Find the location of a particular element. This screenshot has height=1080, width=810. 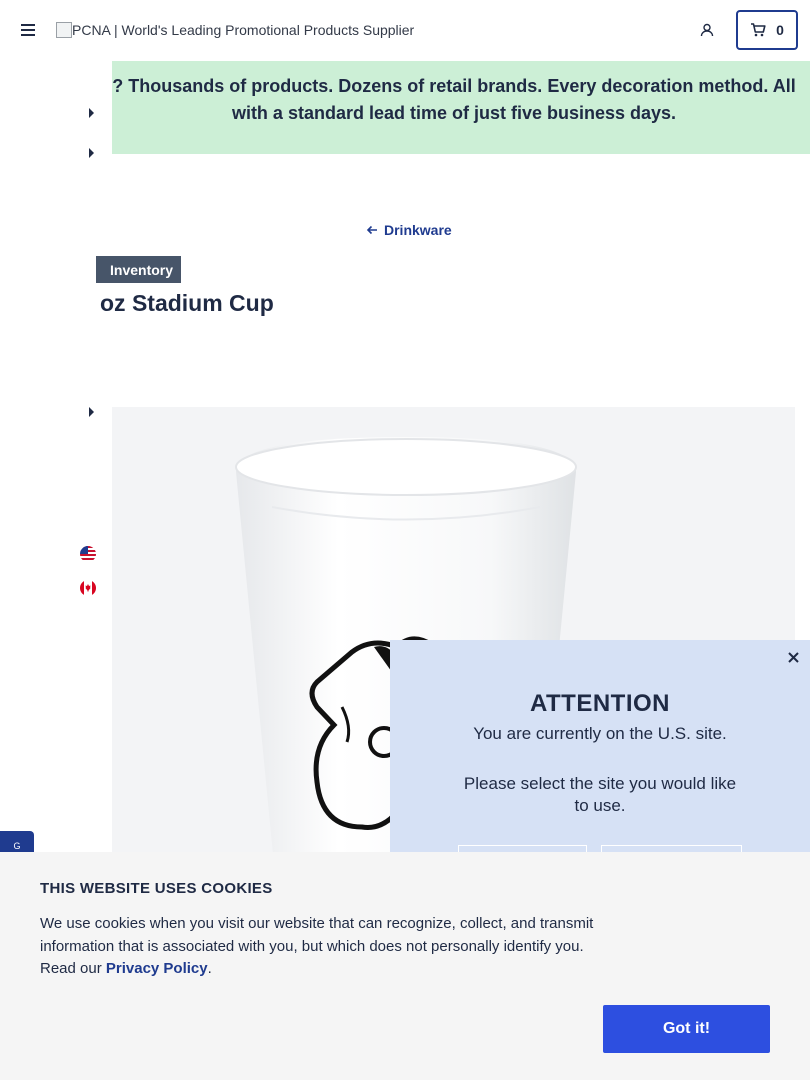

privacy-policy-link: Privacy Policy is located at coordinates (157, 968).